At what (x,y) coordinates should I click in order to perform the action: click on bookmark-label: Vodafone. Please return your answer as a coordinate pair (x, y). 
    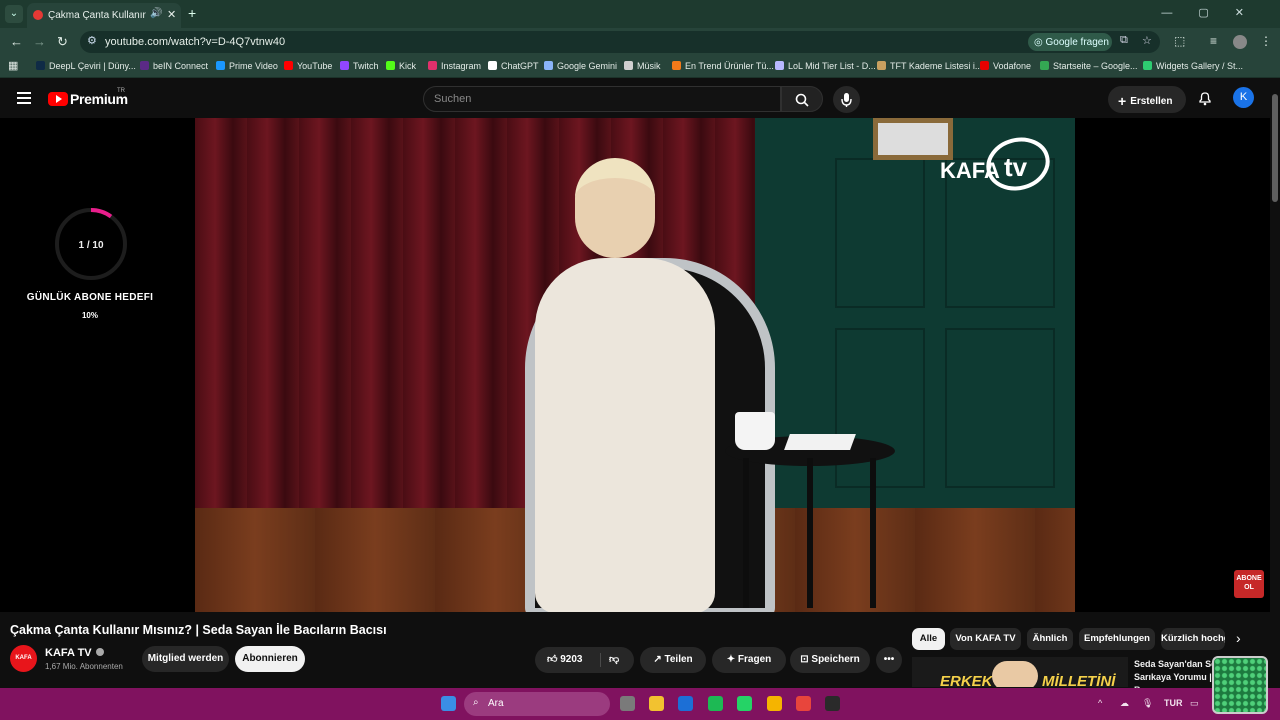
    Looking at the image, I should click on (1012, 66).